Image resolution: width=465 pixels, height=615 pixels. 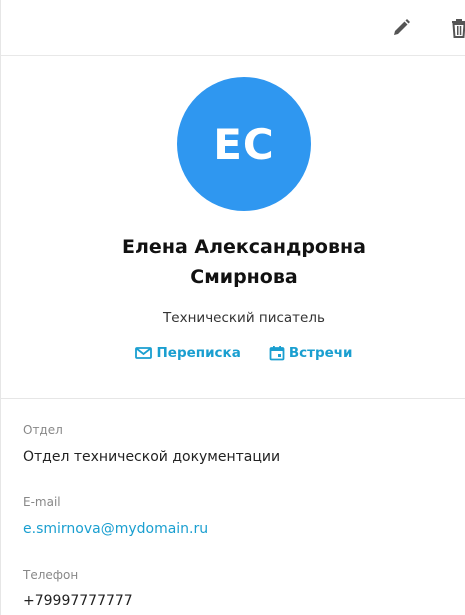 I want to click on avatar-initials: ЕС, so click(x=244, y=144).